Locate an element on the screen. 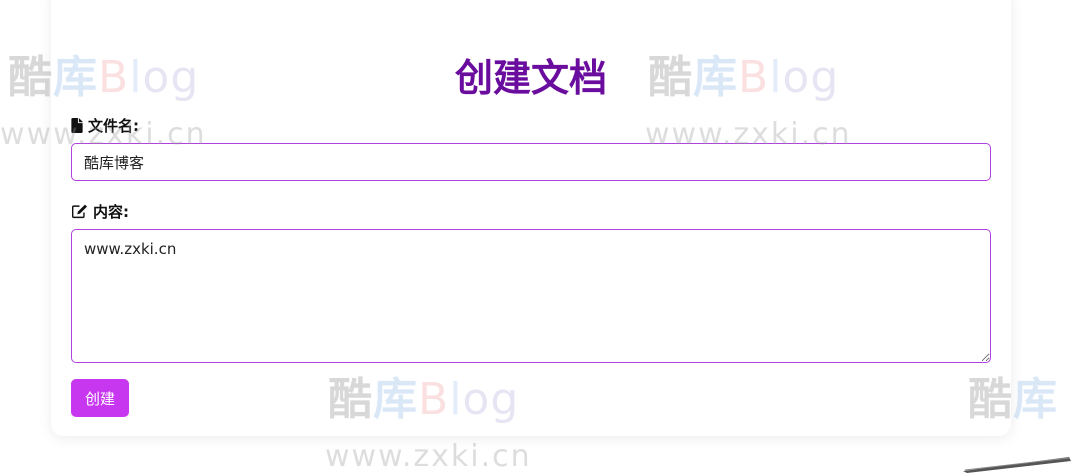 The height and width of the screenshot is (474, 1071). file-icon is located at coordinates (77, 125).